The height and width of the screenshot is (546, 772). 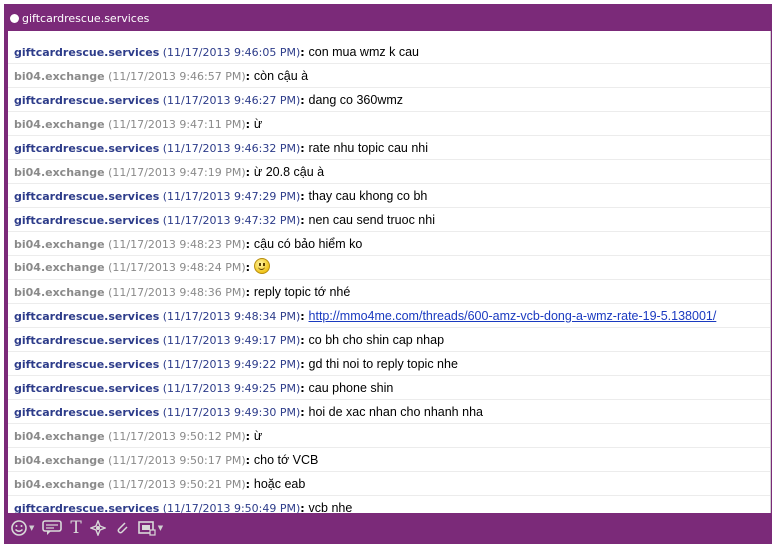 What do you see at coordinates (356, 100) in the screenshot?
I see `message-text: dang co 360wmz` at bounding box center [356, 100].